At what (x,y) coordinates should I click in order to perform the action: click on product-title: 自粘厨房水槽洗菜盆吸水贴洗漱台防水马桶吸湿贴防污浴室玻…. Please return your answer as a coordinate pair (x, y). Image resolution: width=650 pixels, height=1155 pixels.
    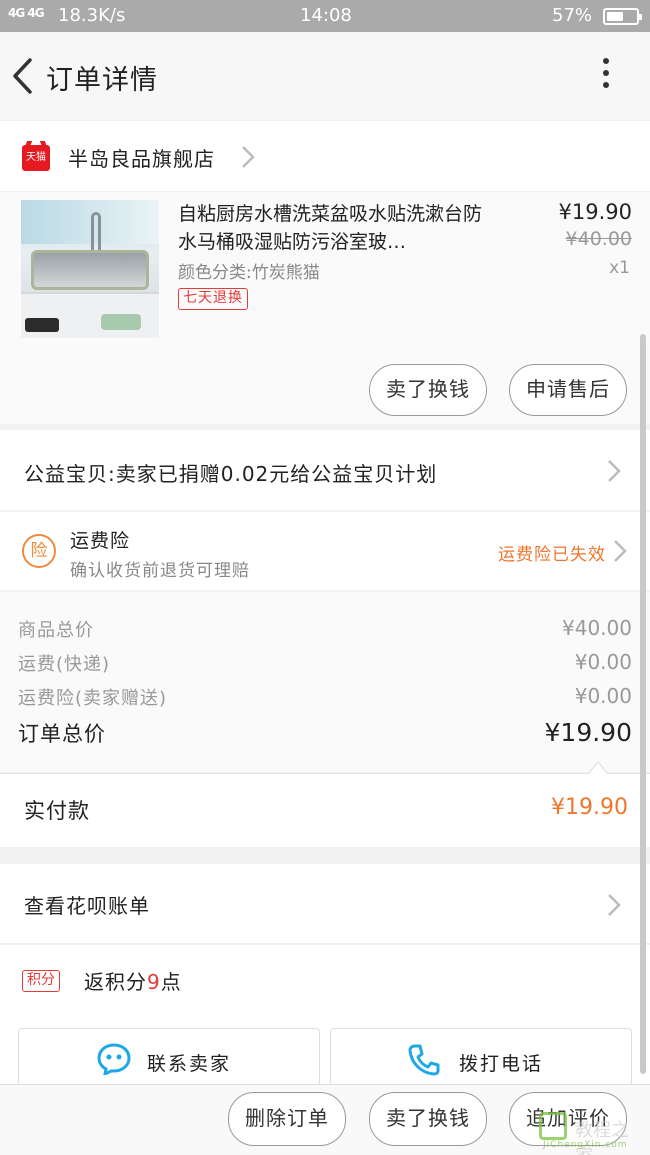
    Looking at the image, I should click on (336, 228).